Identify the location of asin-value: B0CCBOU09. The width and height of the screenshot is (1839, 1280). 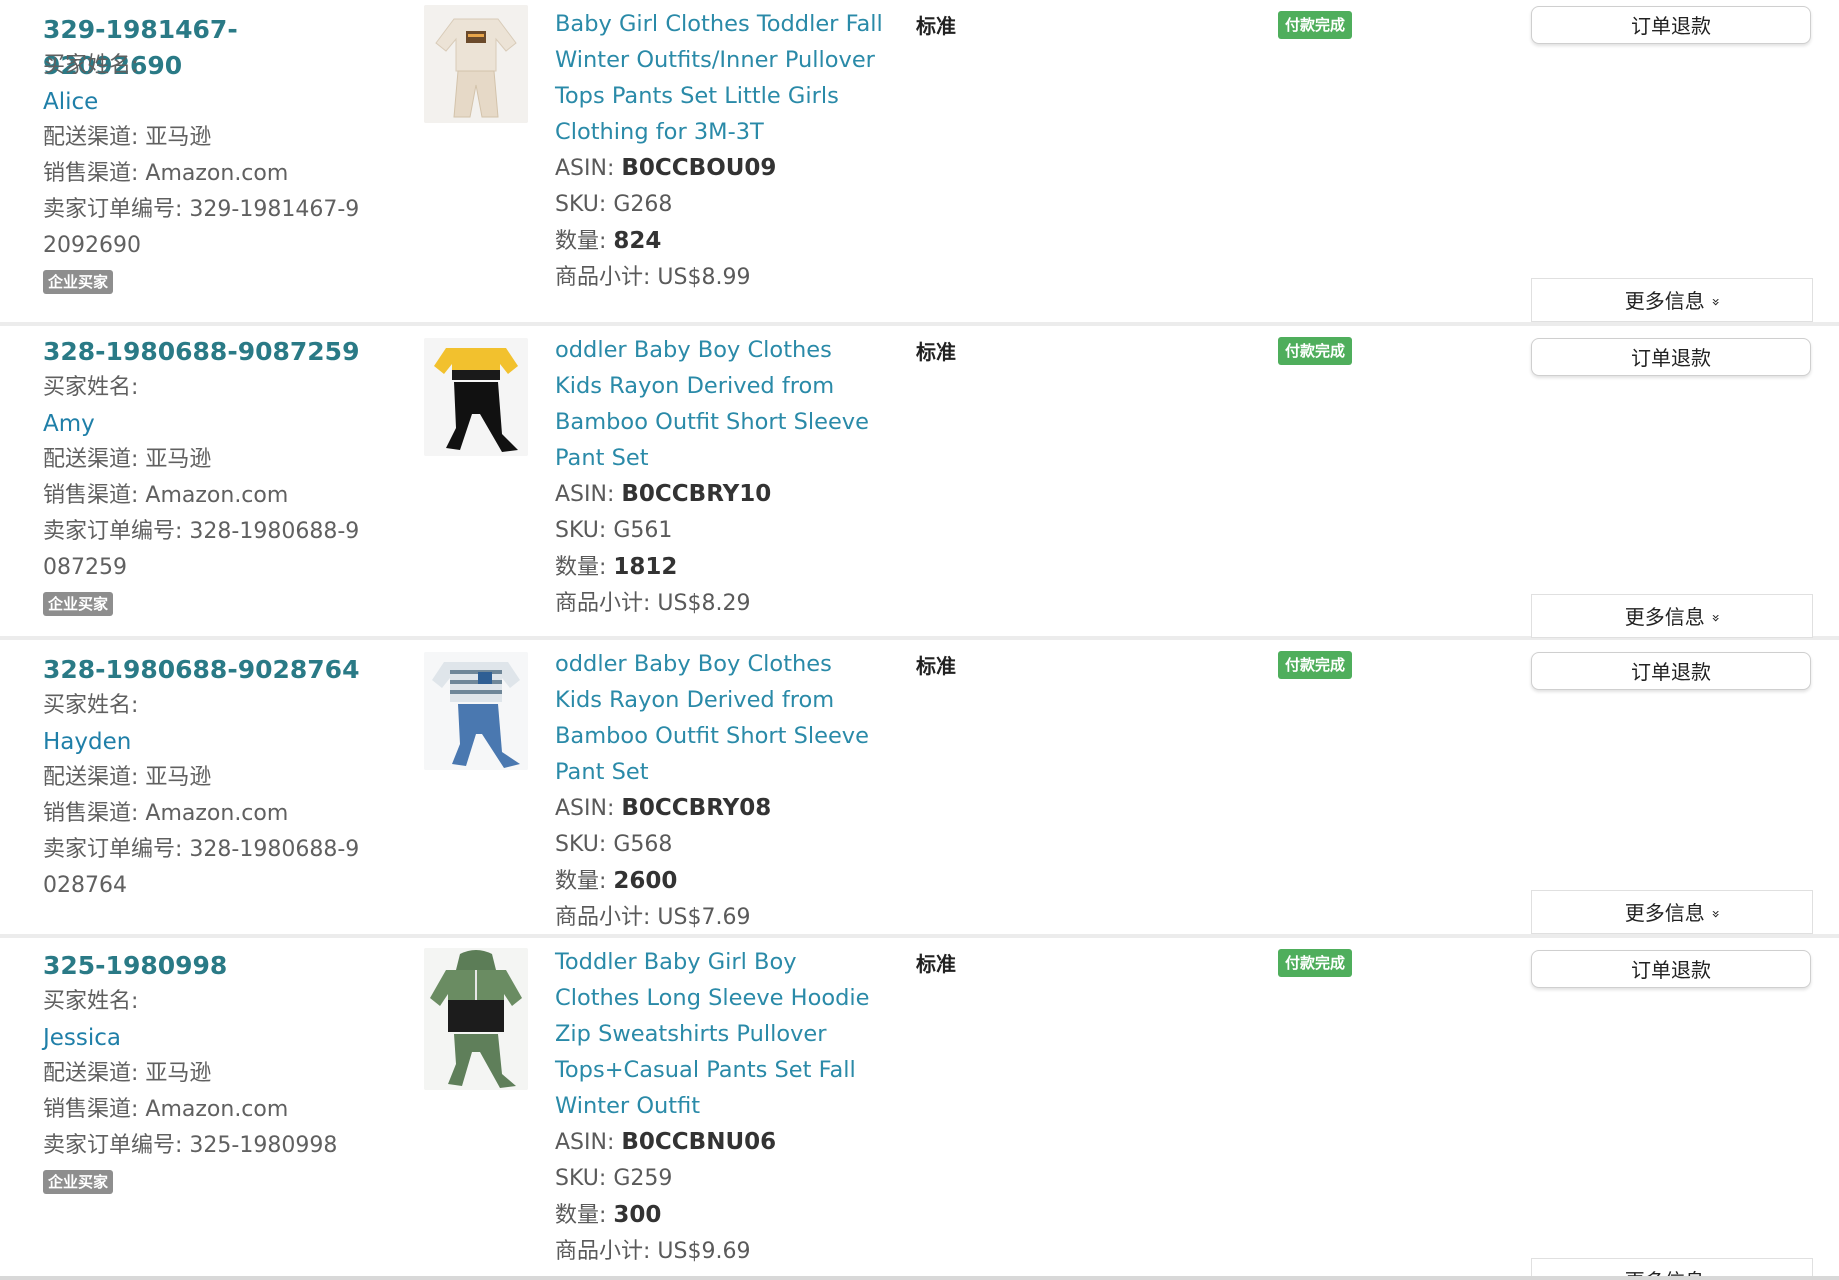
(699, 168).